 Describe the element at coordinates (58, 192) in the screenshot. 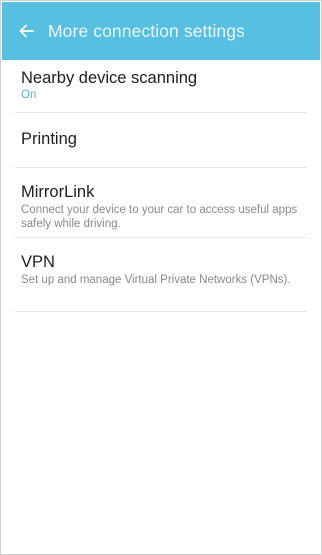

I see `setting-label: MirrorLink` at that location.